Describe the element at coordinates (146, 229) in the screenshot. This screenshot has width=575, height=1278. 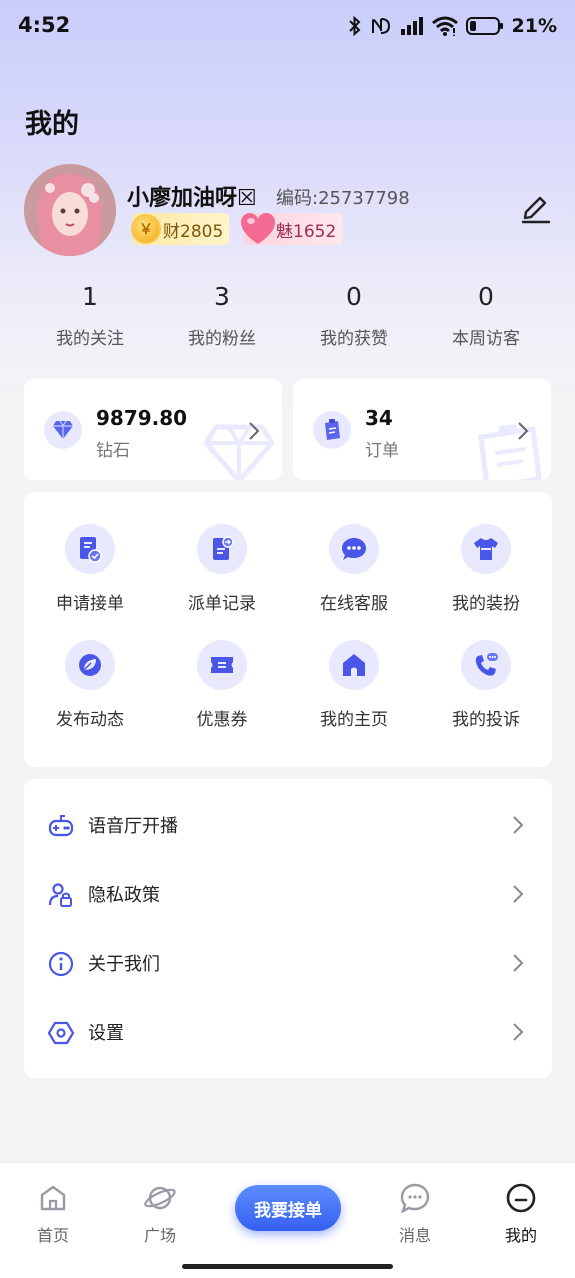
I see `coin-icon: ￥` at that location.